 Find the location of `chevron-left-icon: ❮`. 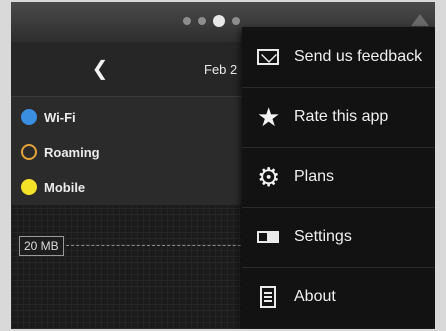

chevron-left-icon: ❮ is located at coordinates (100, 69).